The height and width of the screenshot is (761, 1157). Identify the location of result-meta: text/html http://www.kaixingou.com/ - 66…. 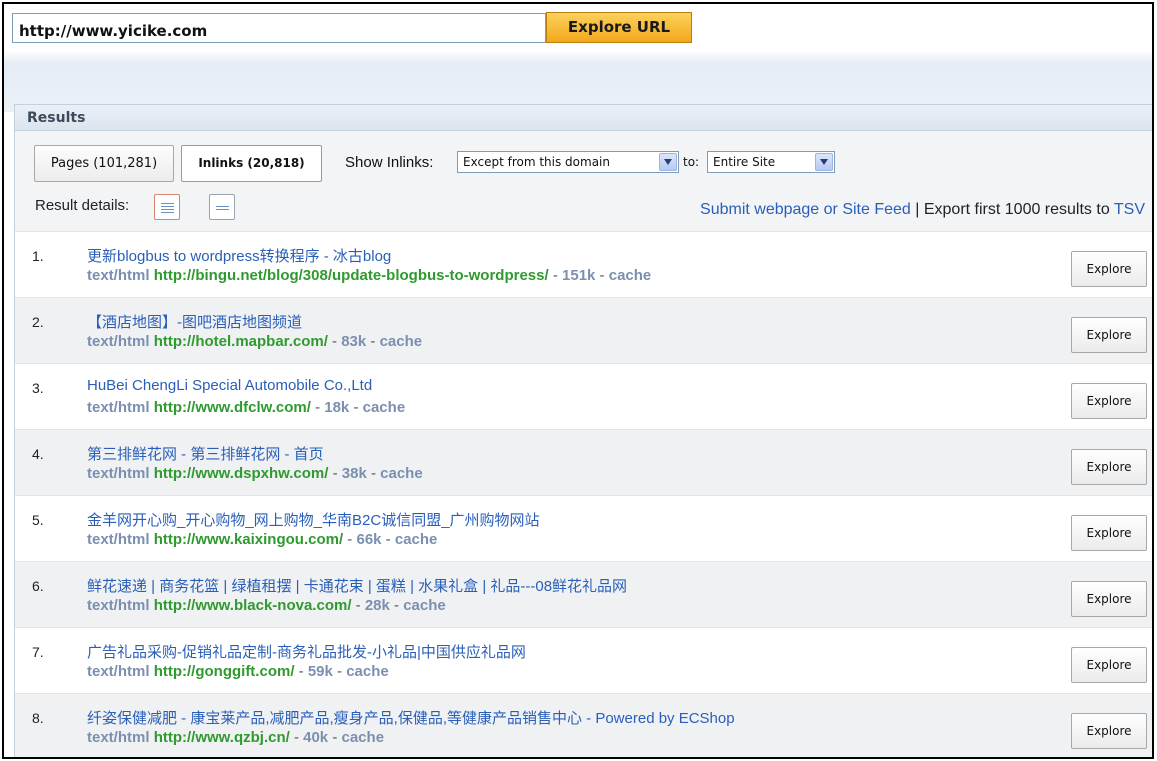
(262, 539).